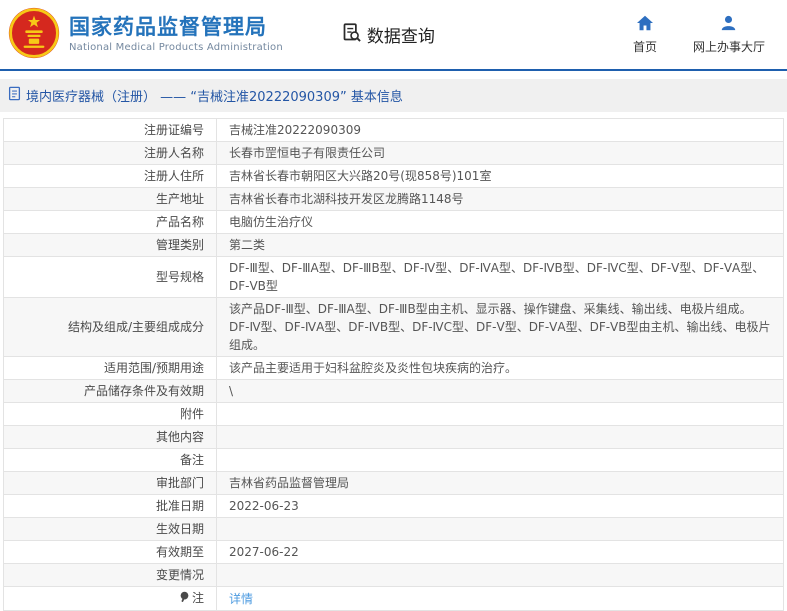  What do you see at coordinates (173, 130) in the screenshot?
I see `row-label: 注册证编号` at bounding box center [173, 130].